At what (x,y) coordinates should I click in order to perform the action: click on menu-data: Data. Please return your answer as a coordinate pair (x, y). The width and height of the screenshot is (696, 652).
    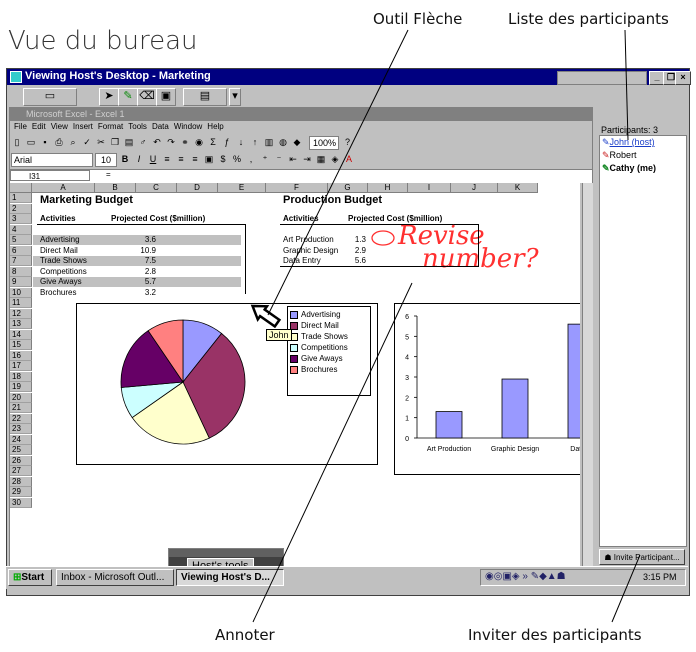
    Looking at the image, I should click on (160, 126).